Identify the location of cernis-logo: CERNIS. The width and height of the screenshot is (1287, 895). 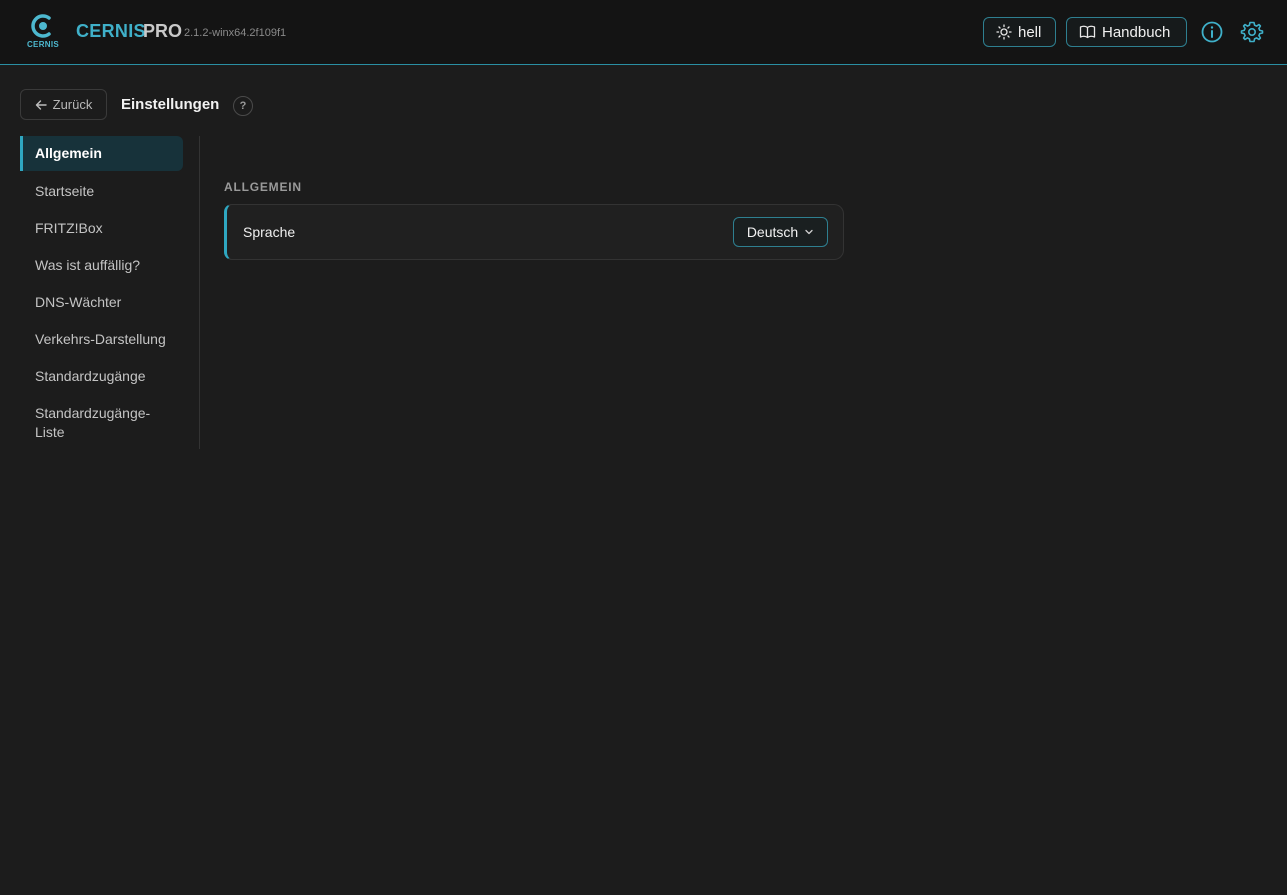
(43, 33).